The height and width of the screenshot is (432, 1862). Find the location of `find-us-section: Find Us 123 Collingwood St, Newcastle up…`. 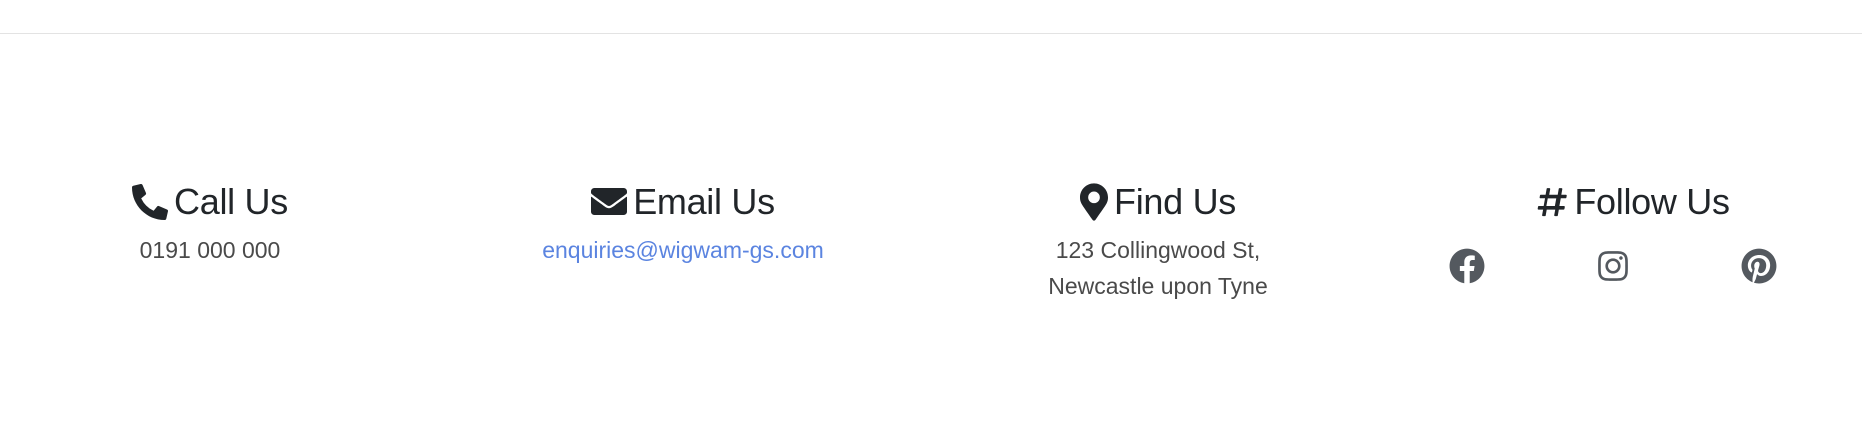

find-us-section: Find Us 123 Collingwood St, Newcastle up… is located at coordinates (1158, 240).